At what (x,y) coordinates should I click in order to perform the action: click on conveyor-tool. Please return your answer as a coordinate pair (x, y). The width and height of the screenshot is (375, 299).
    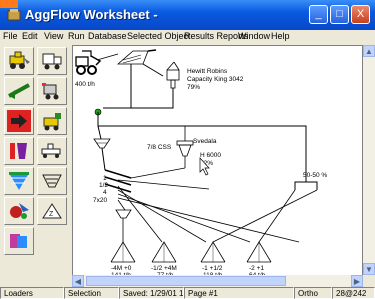
    Looking at the image, I should click on (19, 91).